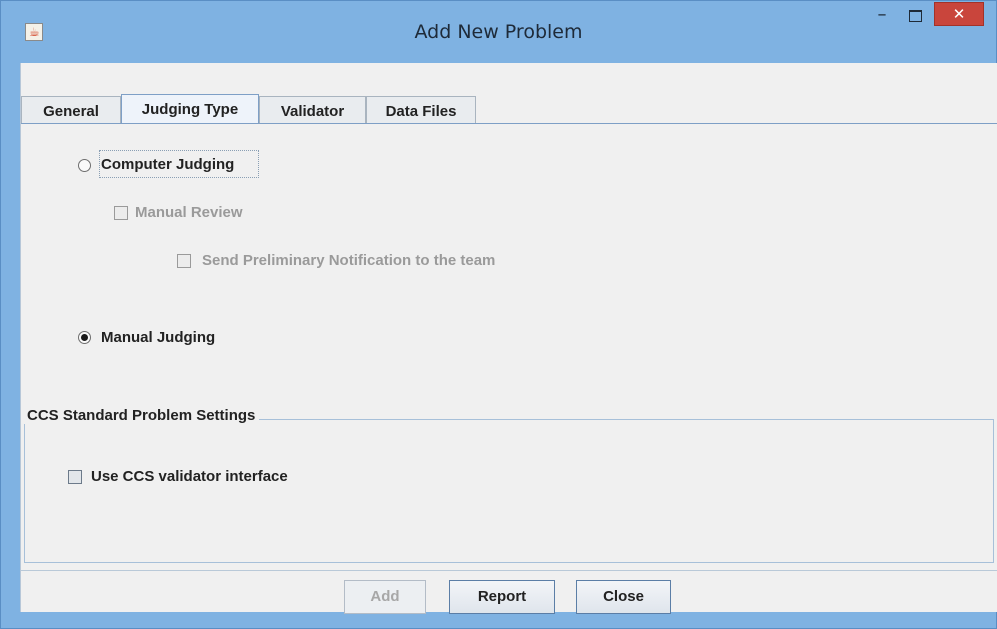 Image resolution: width=997 pixels, height=629 pixels. I want to click on tab-validator: Validator, so click(312, 110).